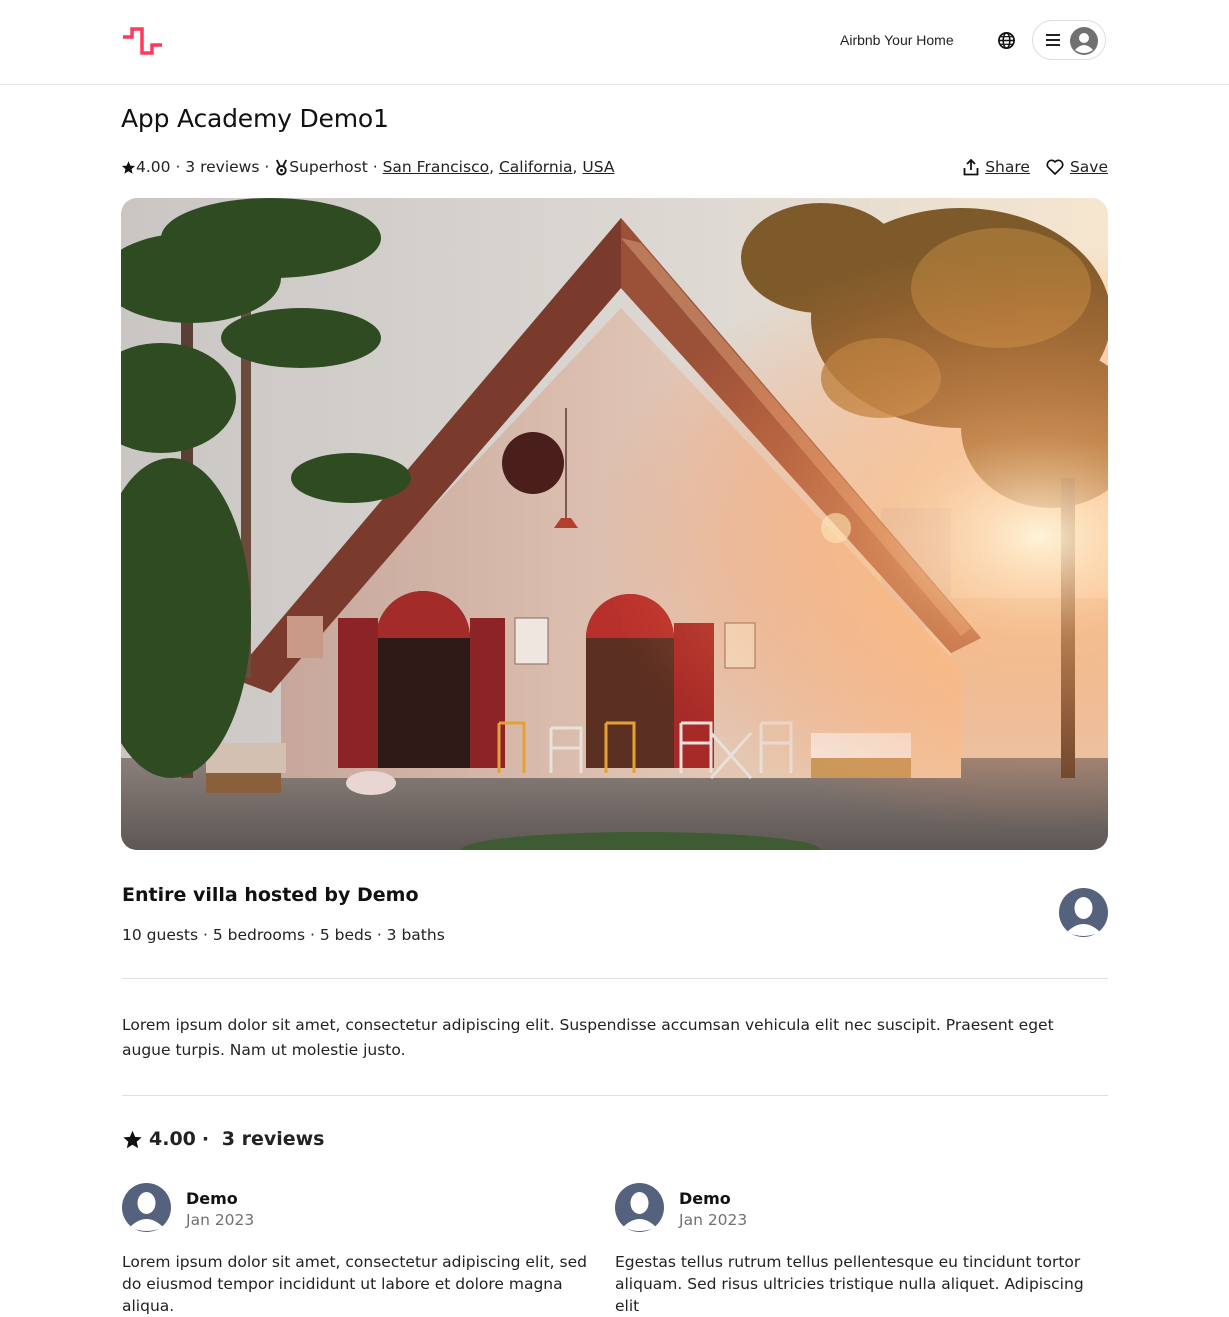  Describe the element at coordinates (1088, 167) in the screenshot. I see `save-label: Save` at that location.